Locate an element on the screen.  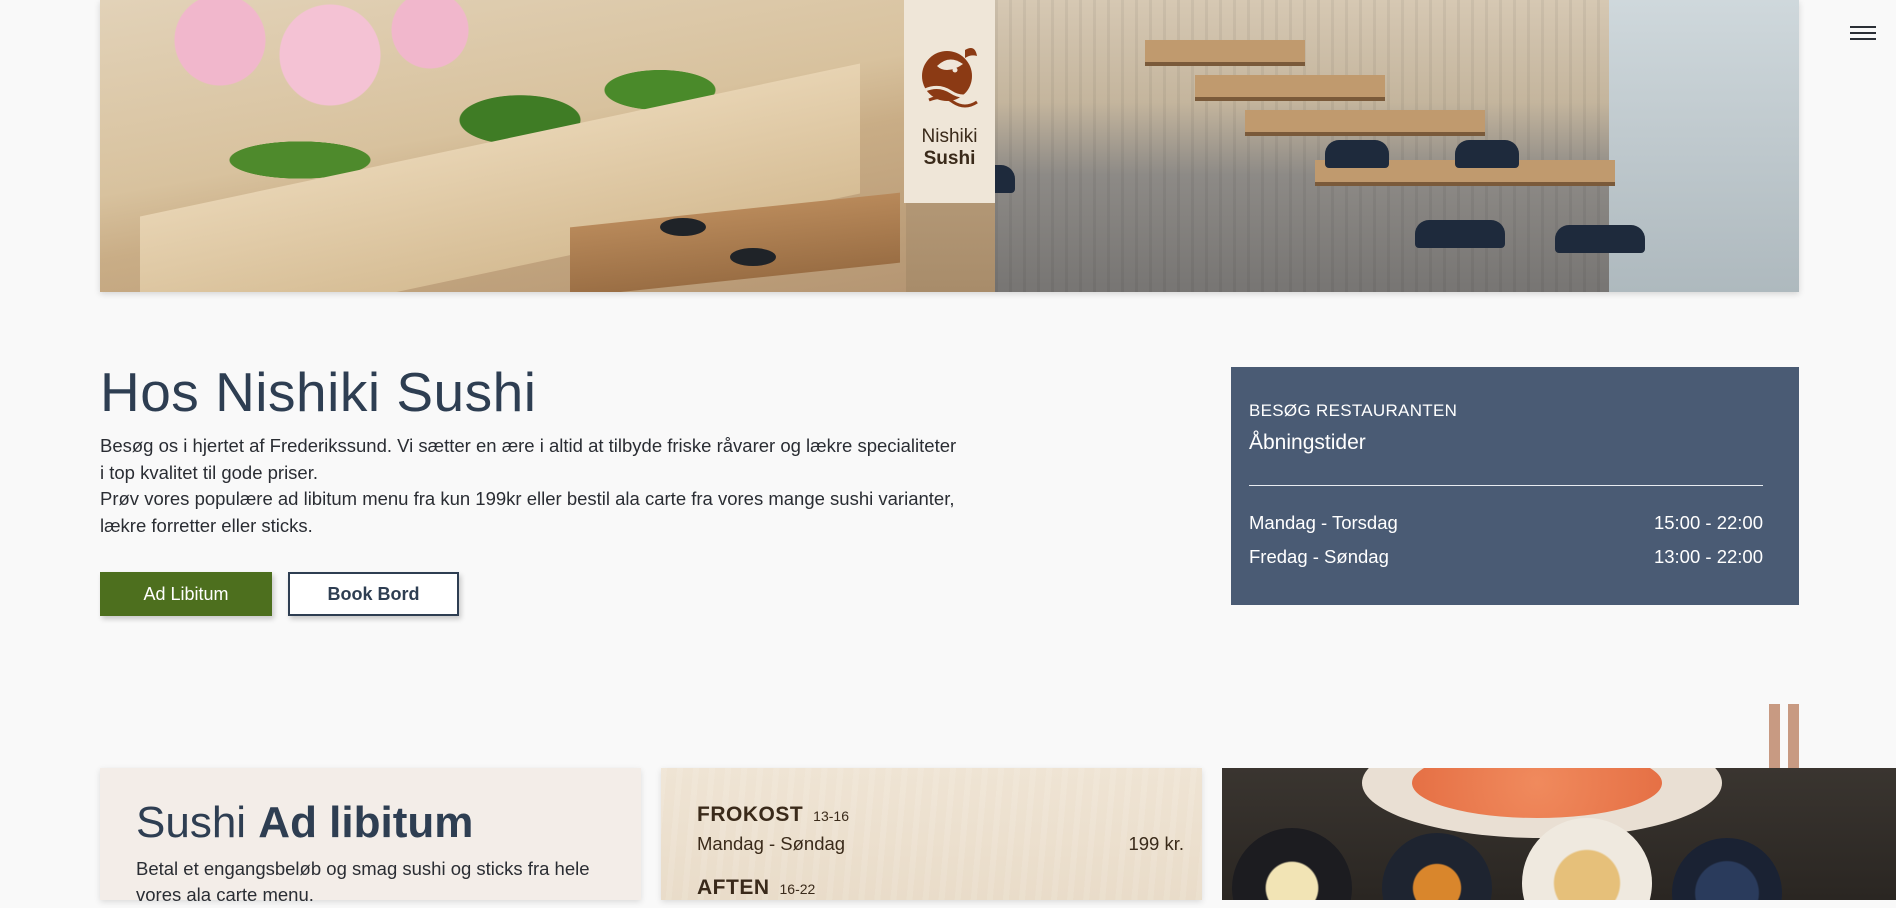
ad-libitum-button: Ad Libitum is located at coordinates (186, 594).